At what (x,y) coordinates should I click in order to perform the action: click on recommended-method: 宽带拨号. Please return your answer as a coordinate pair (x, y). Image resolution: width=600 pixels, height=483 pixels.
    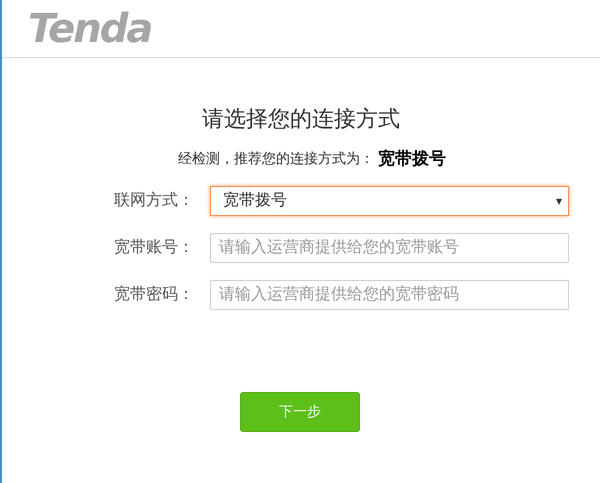
    Looking at the image, I should click on (412, 159).